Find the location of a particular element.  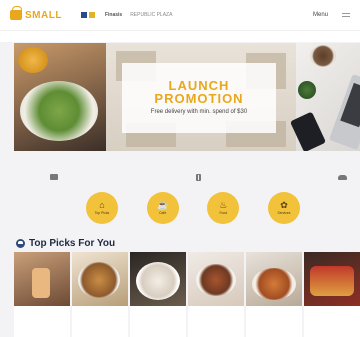

info-item-delivery is located at coordinates (55, 177).